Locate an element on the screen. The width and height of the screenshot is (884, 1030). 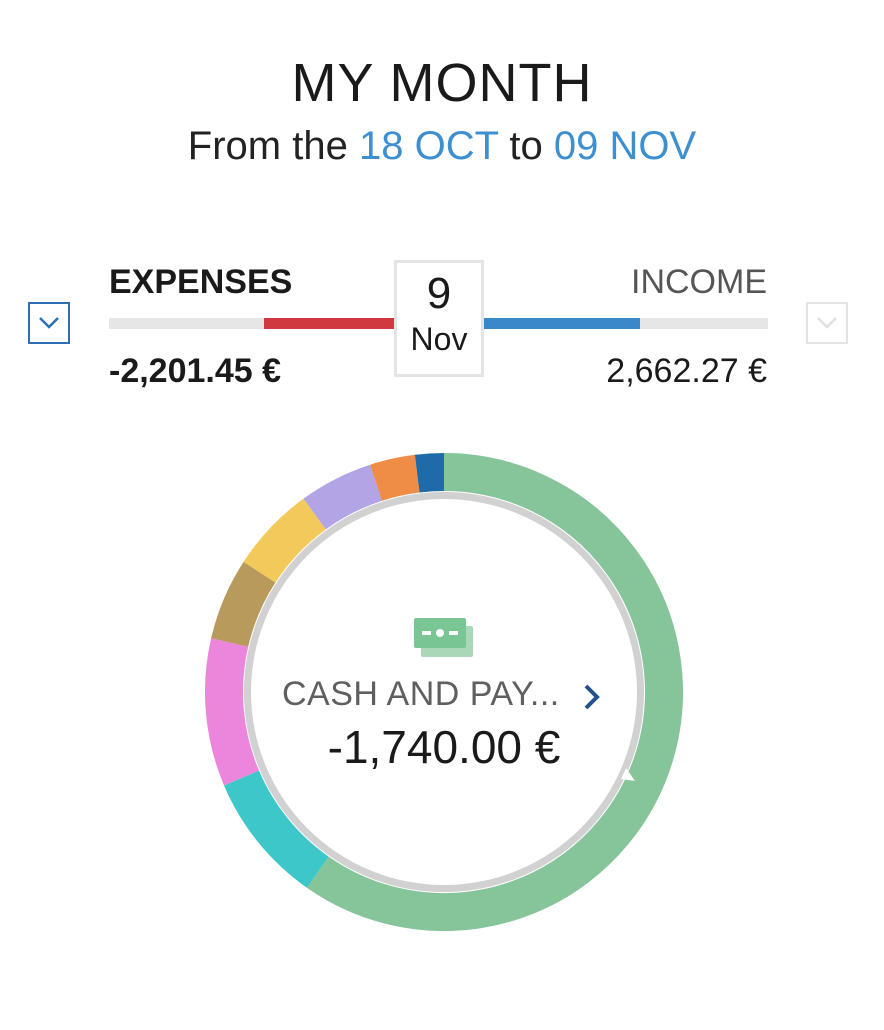
selected-month: Nov is located at coordinates (439, 339).